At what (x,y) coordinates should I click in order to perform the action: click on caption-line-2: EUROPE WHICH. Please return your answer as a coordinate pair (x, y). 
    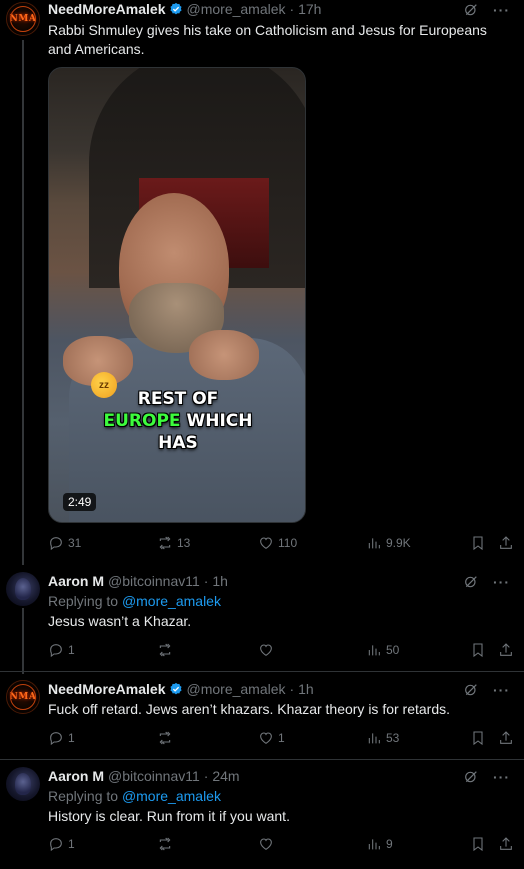
    Looking at the image, I should click on (177, 421).